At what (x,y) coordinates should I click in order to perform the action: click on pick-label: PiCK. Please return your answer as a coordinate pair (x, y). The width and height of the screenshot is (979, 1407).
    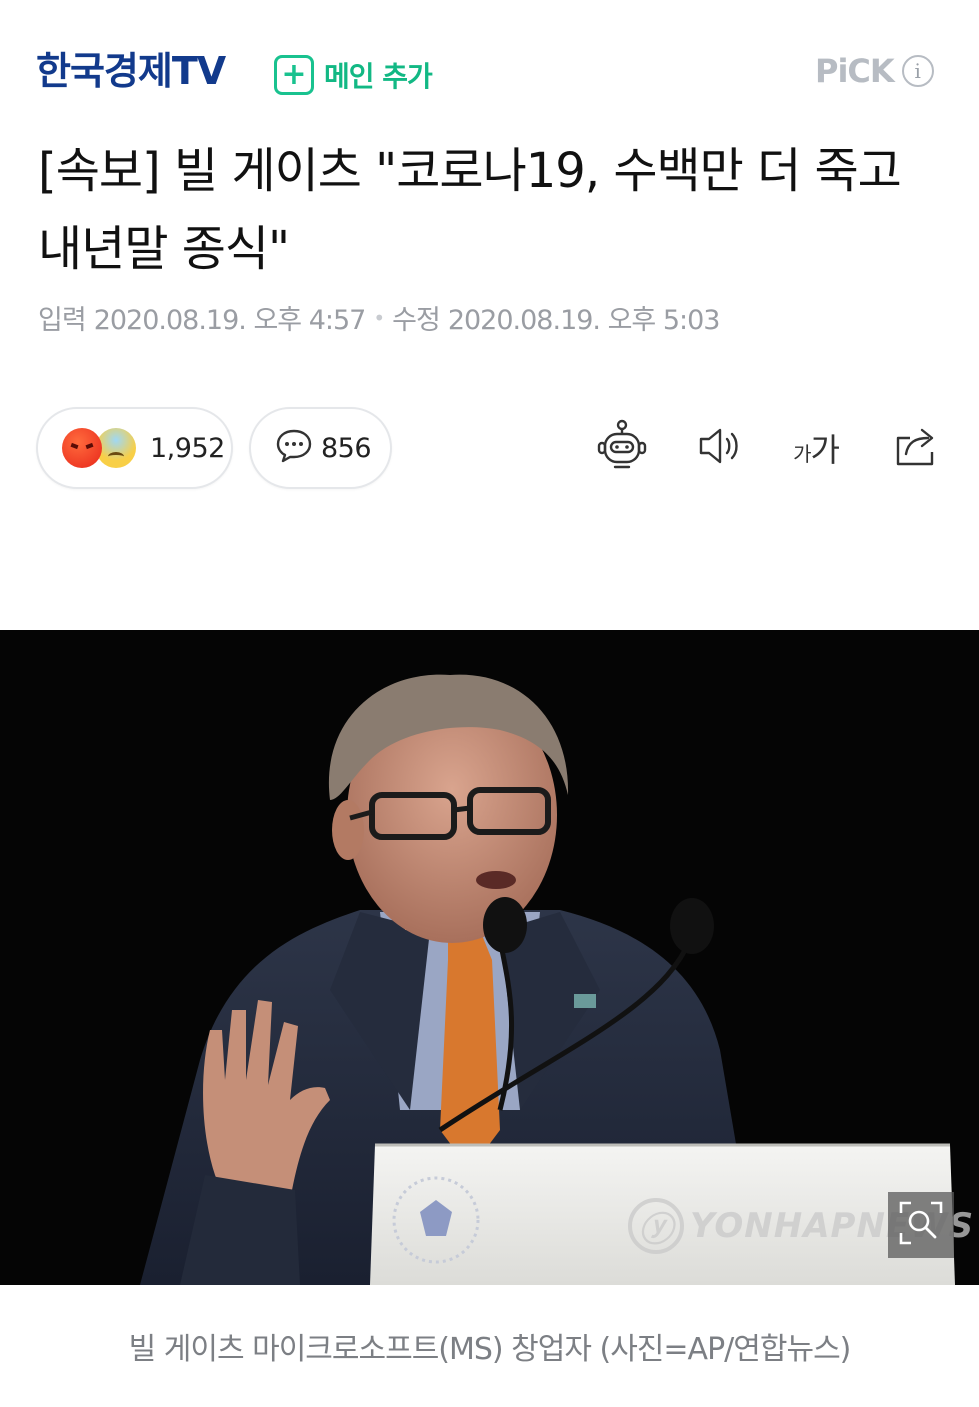
    Looking at the image, I should click on (855, 71).